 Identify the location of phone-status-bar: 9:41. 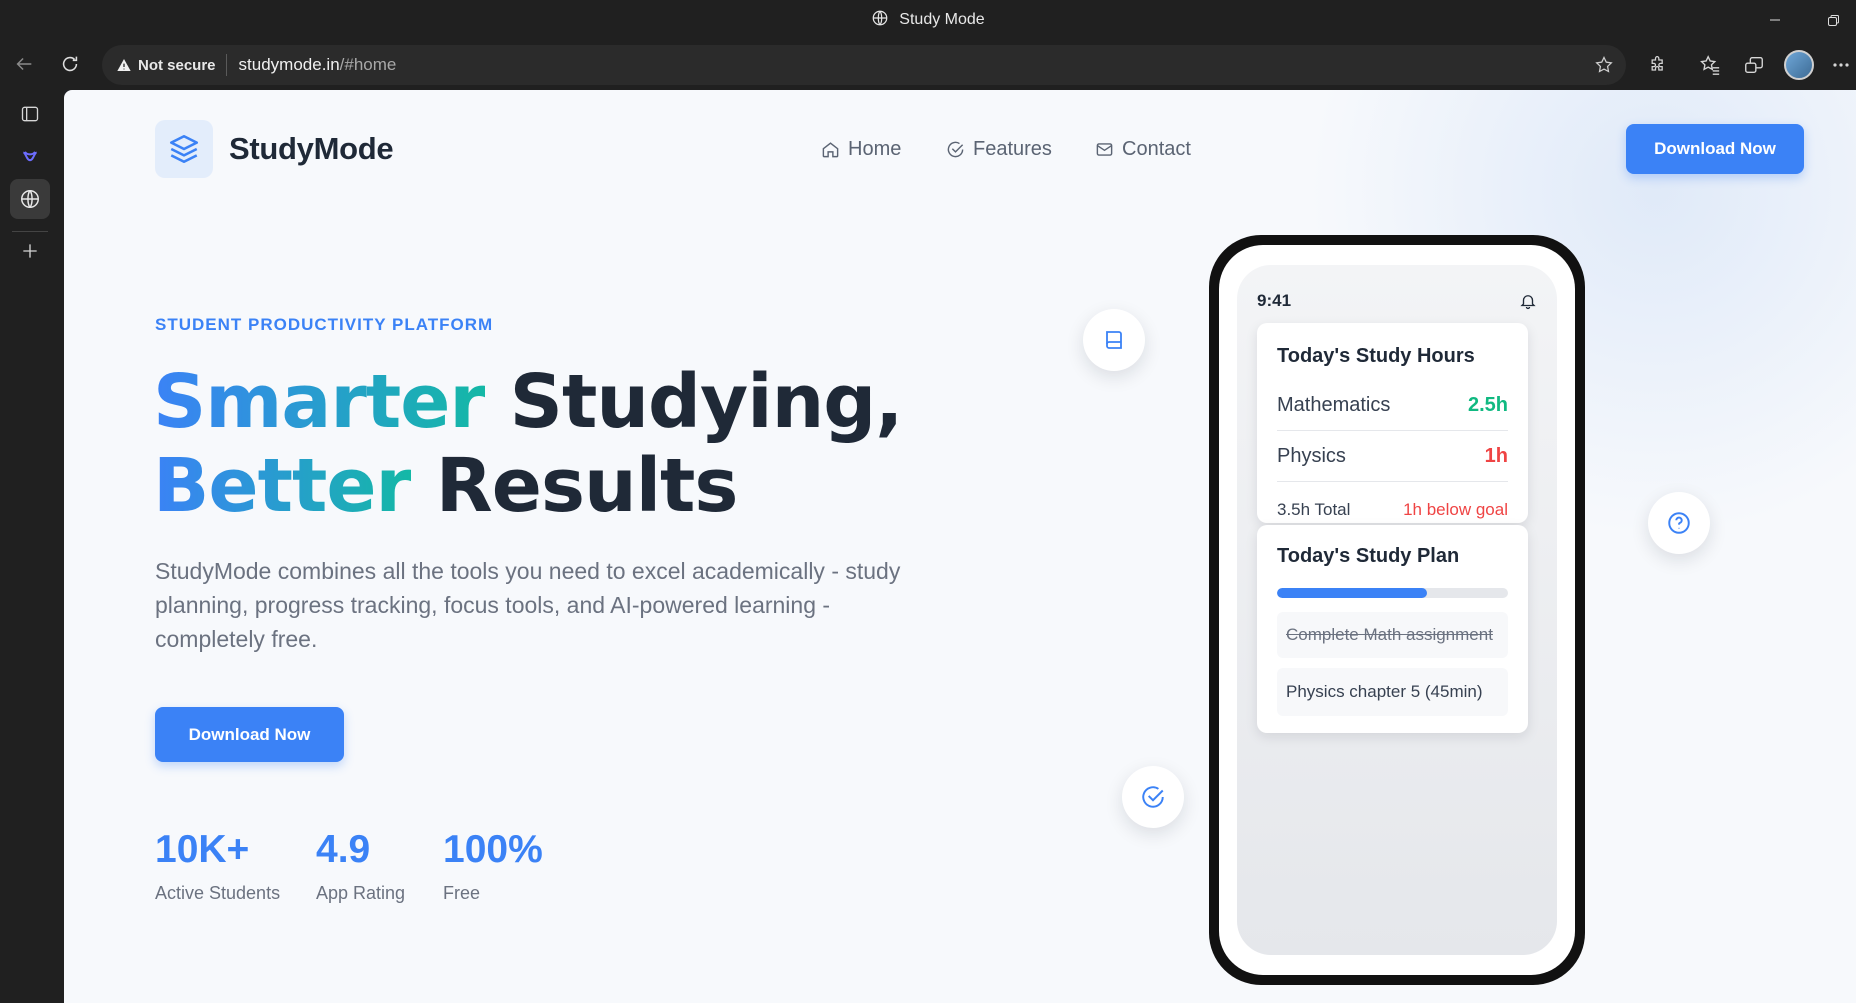
(1397, 301).